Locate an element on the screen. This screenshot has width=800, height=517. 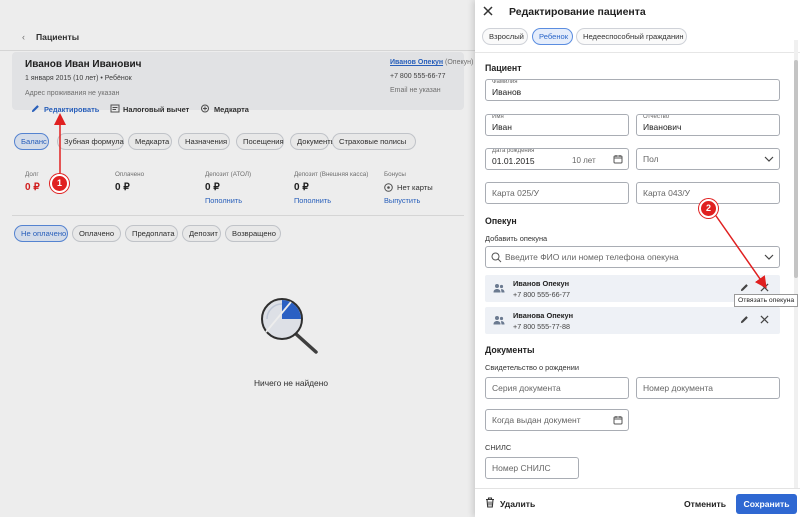
step-badge-2: 2 is located at coordinates (708, 208).